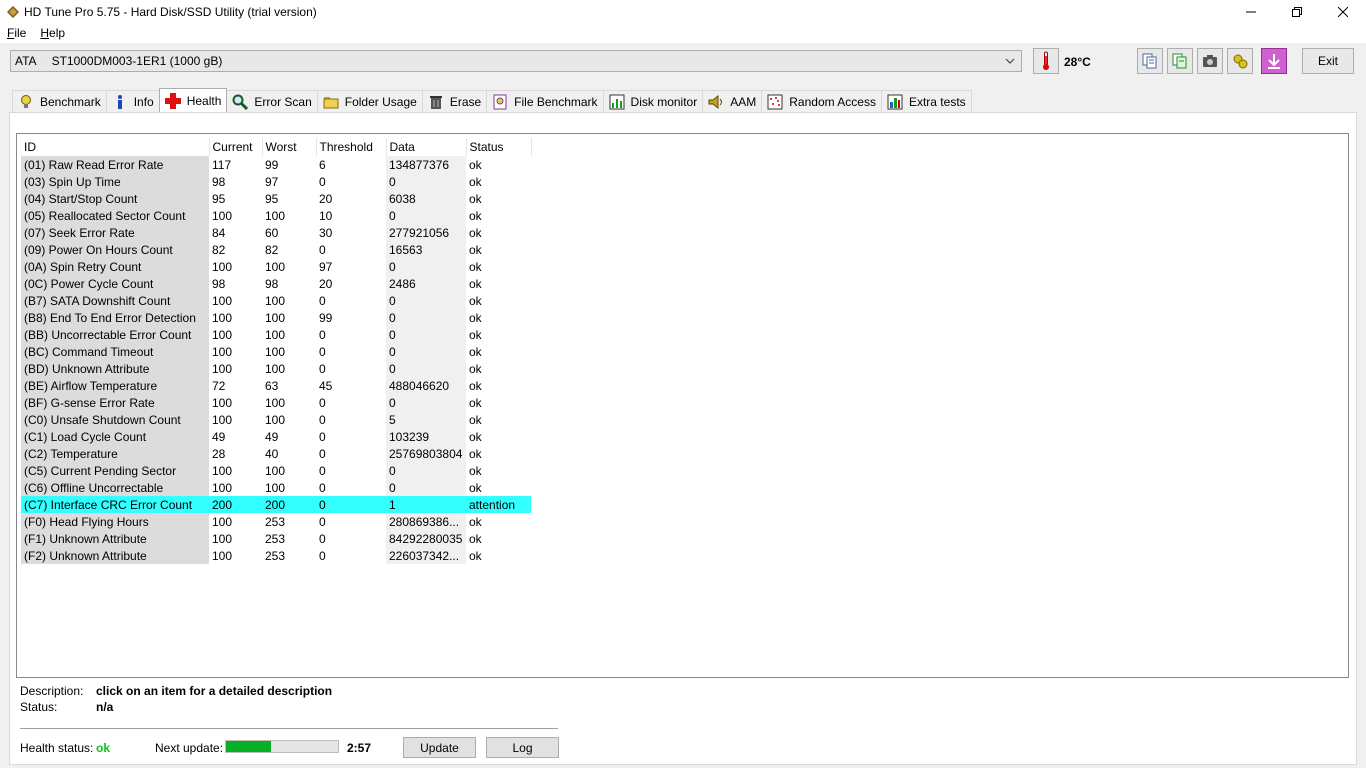 This screenshot has width=1366, height=768. Describe the element at coordinates (272, 198) in the screenshot. I see `cell-worst: 95` at that location.